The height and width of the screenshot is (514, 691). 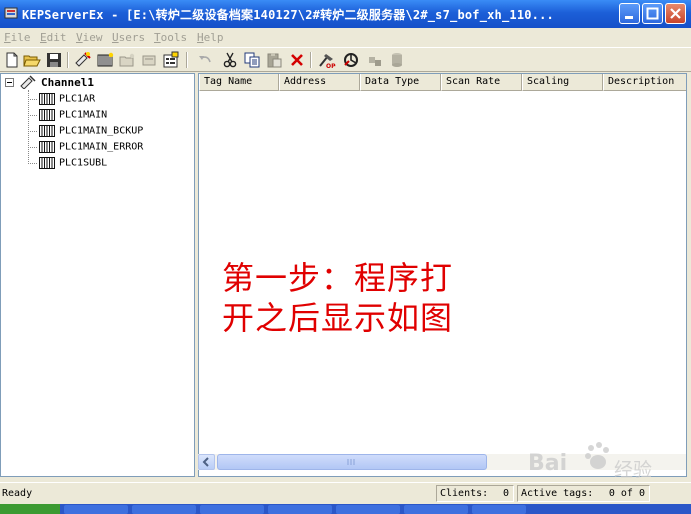 What do you see at coordinates (345, 493) in the screenshot?
I see `status-bar: Ready Clients: 0 Active tags: 0 of 0` at bounding box center [345, 493].